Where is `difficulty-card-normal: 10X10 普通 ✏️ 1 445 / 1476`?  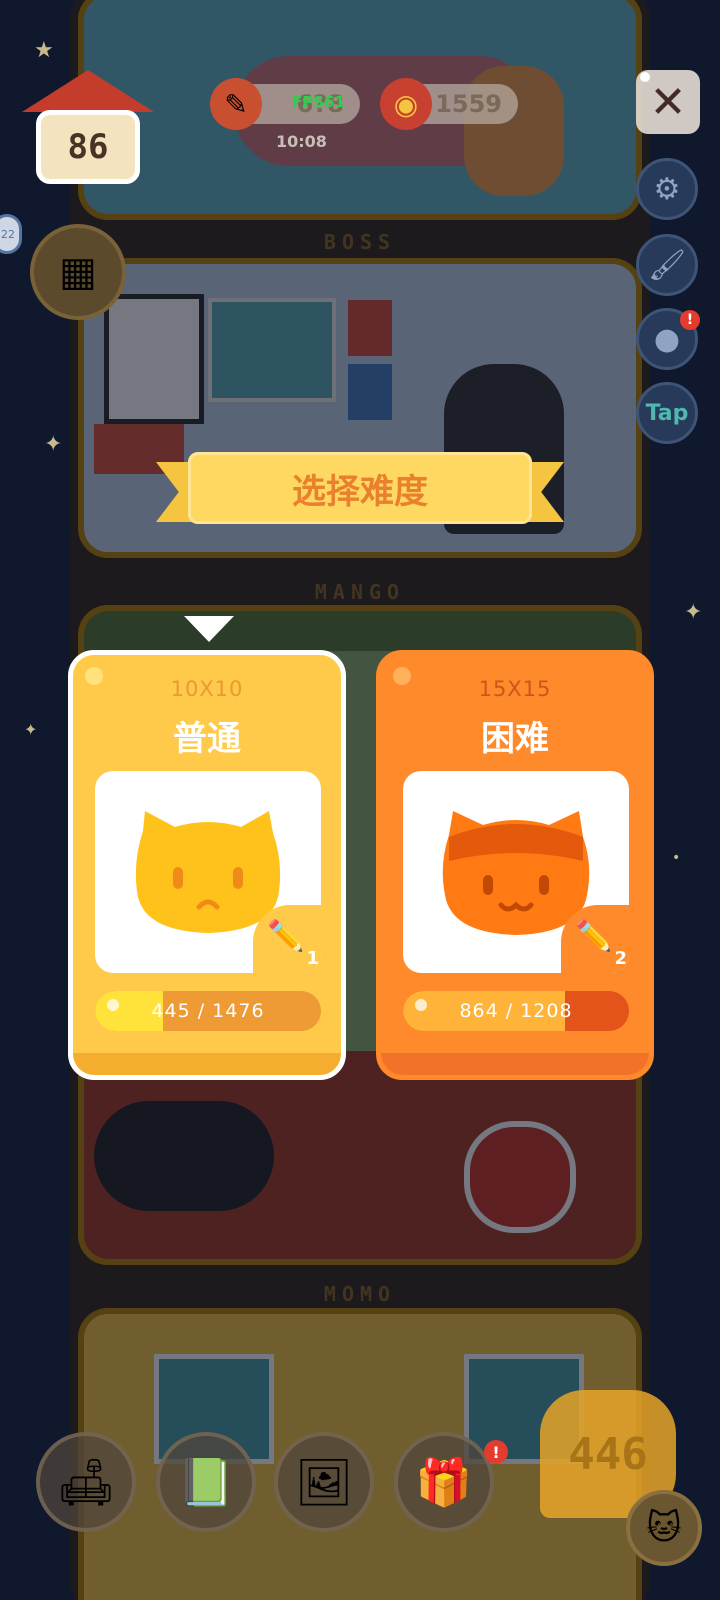 difficulty-card-normal: 10X10 普通 ✏️ 1 445 / 1476 is located at coordinates (207, 865).